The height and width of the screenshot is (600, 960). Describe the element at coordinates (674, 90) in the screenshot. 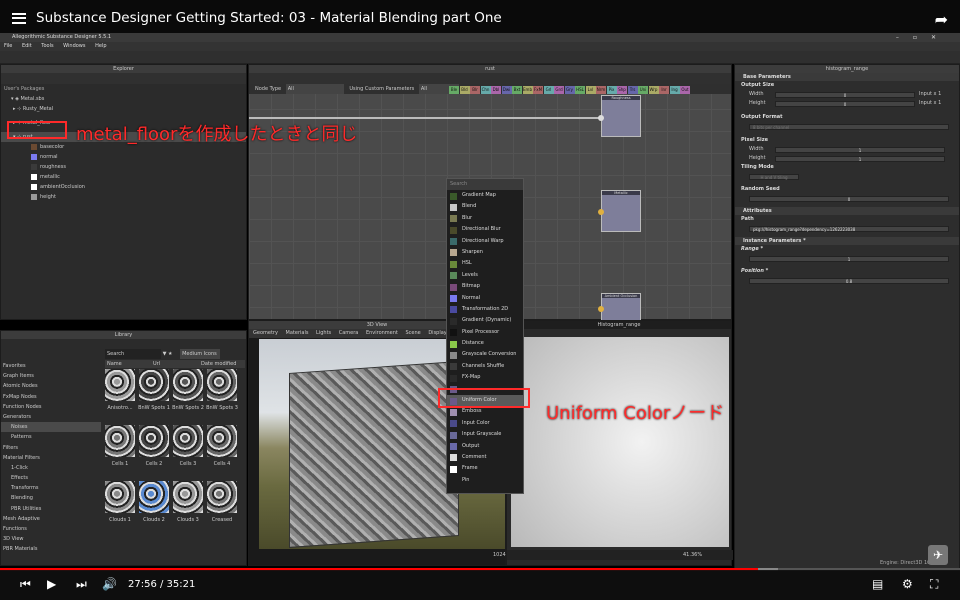

I see `node-type-chip: Ing` at that location.